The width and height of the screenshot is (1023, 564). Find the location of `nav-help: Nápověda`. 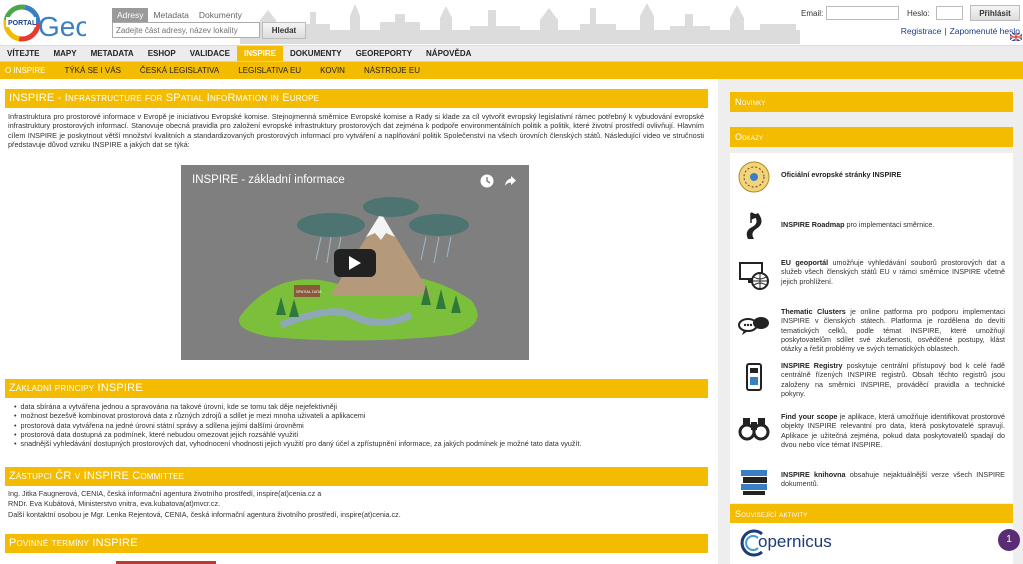

nav-help: Nápověda is located at coordinates (448, 53).